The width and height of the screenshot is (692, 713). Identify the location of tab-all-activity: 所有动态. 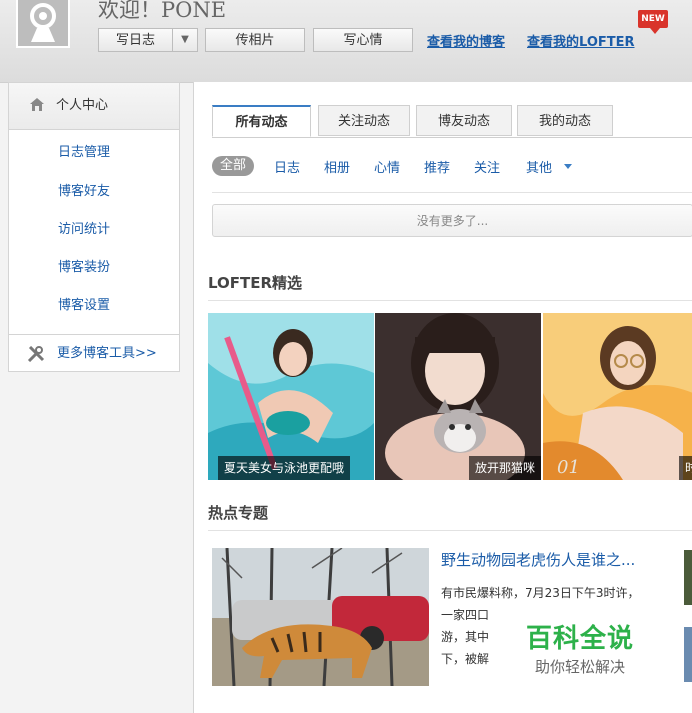
(261, 121).